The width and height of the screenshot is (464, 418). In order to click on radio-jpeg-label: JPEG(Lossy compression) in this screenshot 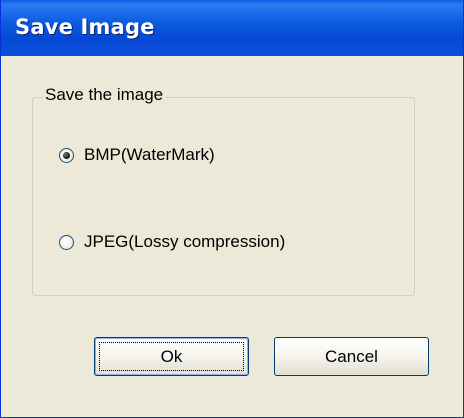, I will do `click(184, 242)`.